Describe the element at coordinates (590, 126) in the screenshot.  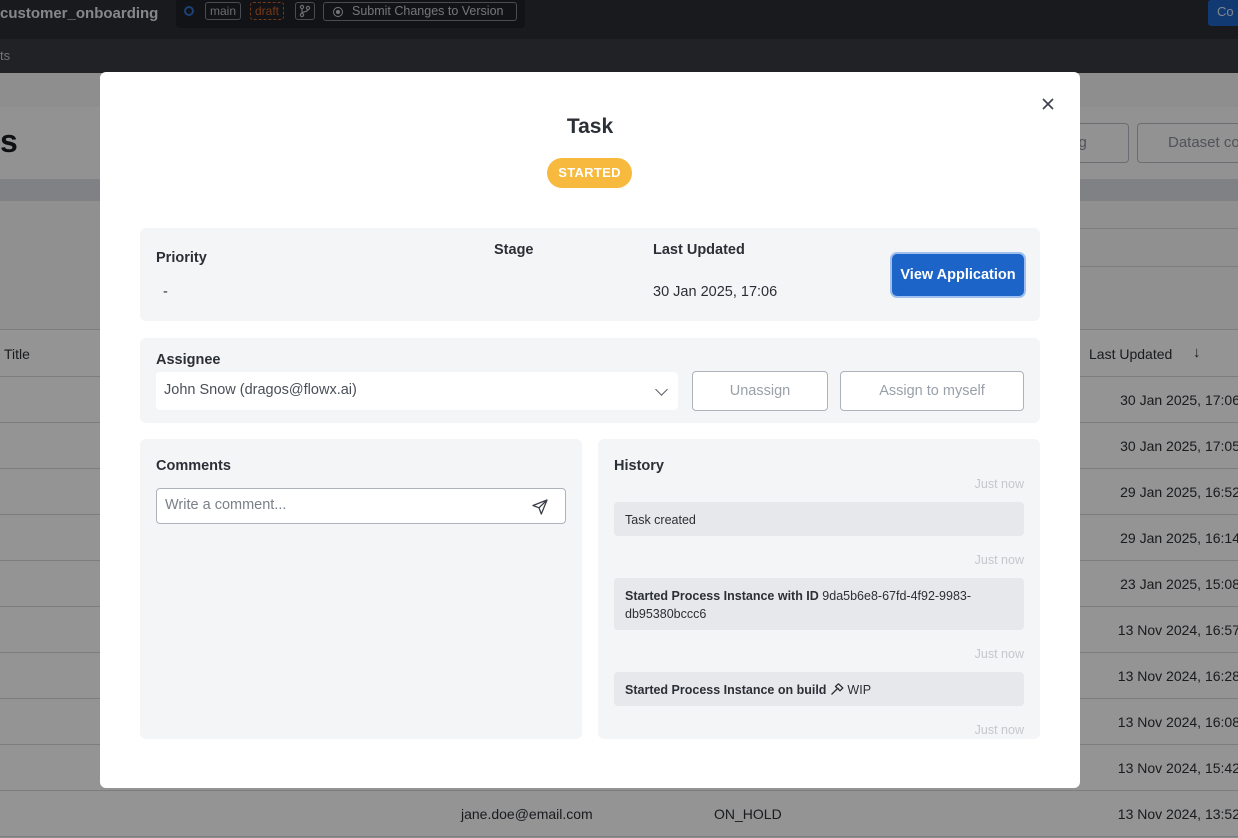
I see `modal-title: Task` at that location.